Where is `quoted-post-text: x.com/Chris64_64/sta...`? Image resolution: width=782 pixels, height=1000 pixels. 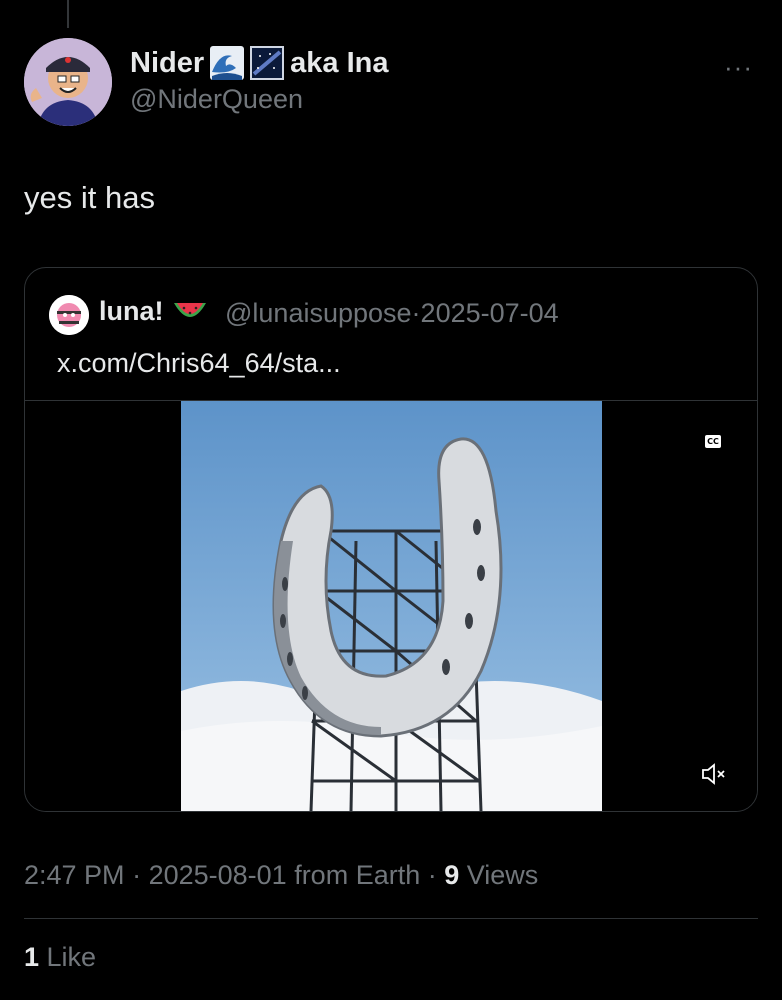
quoted-post-text: x.com/Chris64_64/sta... is located at coordinates (199, 363).